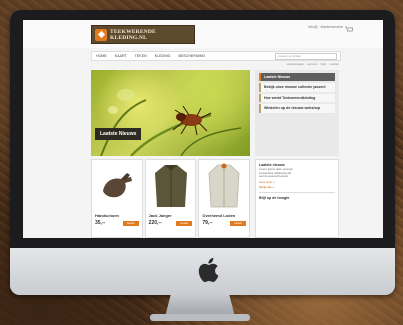  I want to click on product-name: Handschoen, so click(107, 215).